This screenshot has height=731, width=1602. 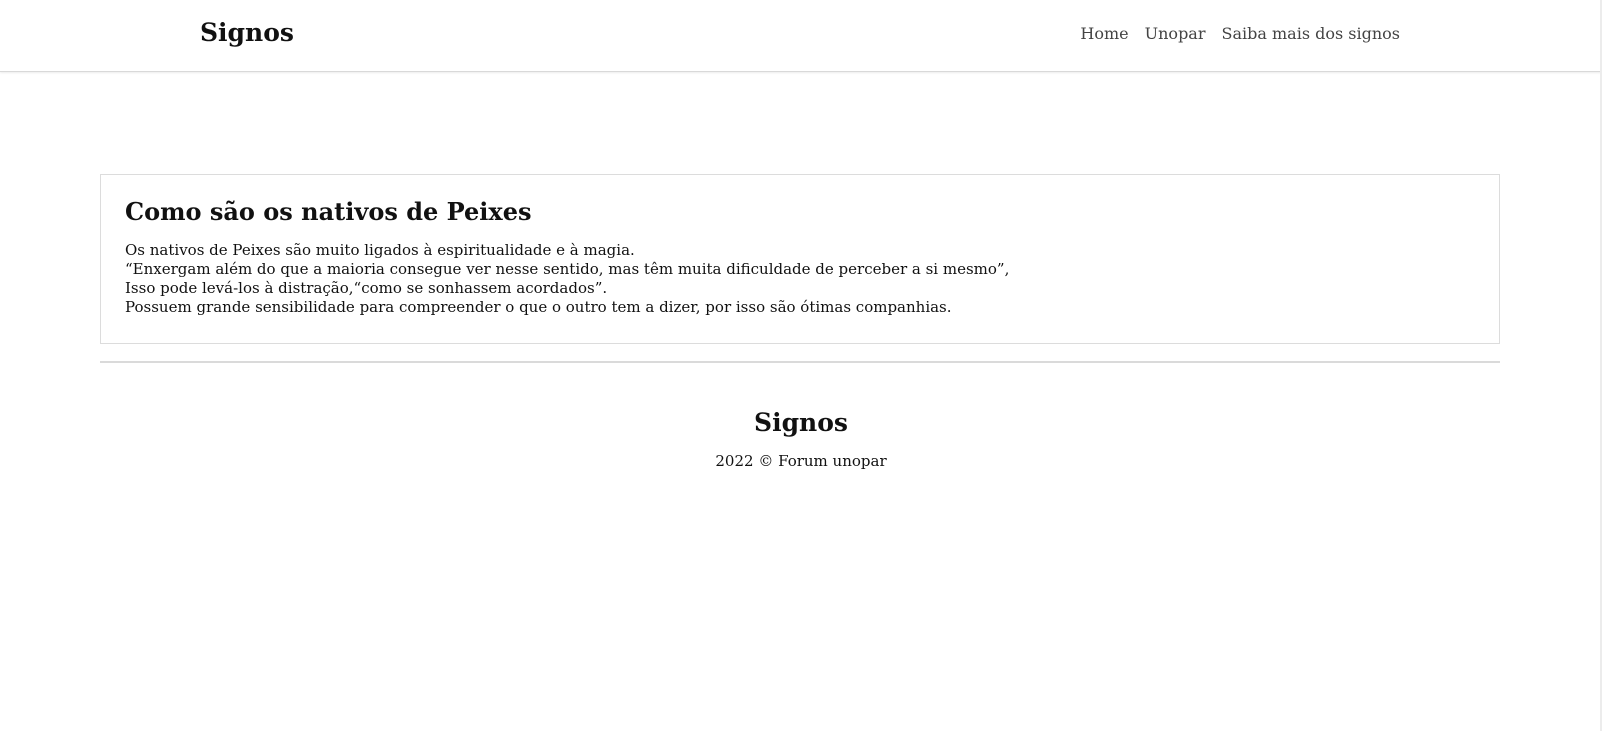 I want to click on nav-link-unopar: Unopar, so click(x=1175, y=33).